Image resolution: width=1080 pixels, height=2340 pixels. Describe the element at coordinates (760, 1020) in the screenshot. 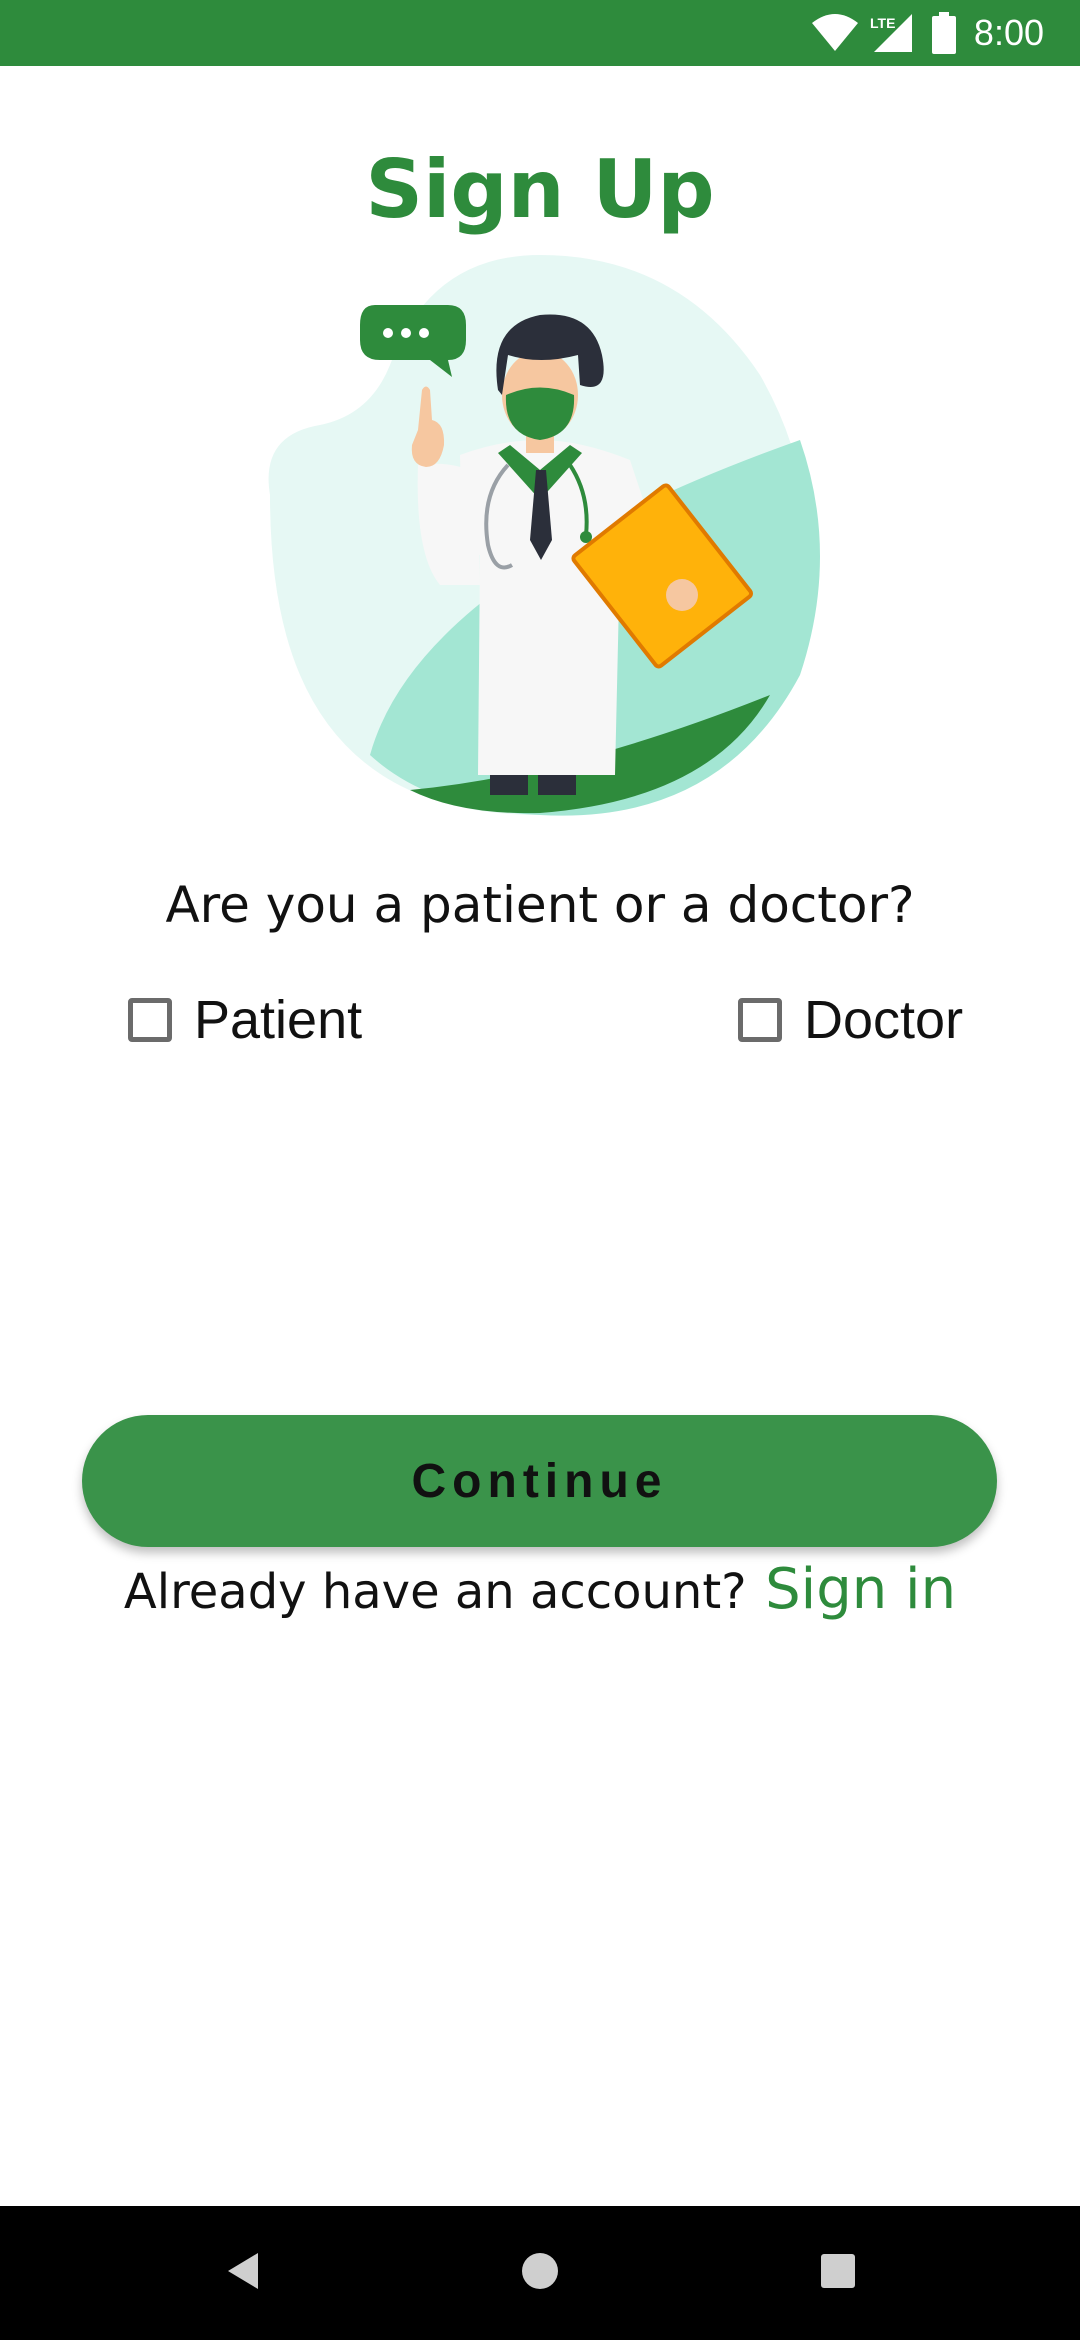

I see `doctor-checkbox` at that location.